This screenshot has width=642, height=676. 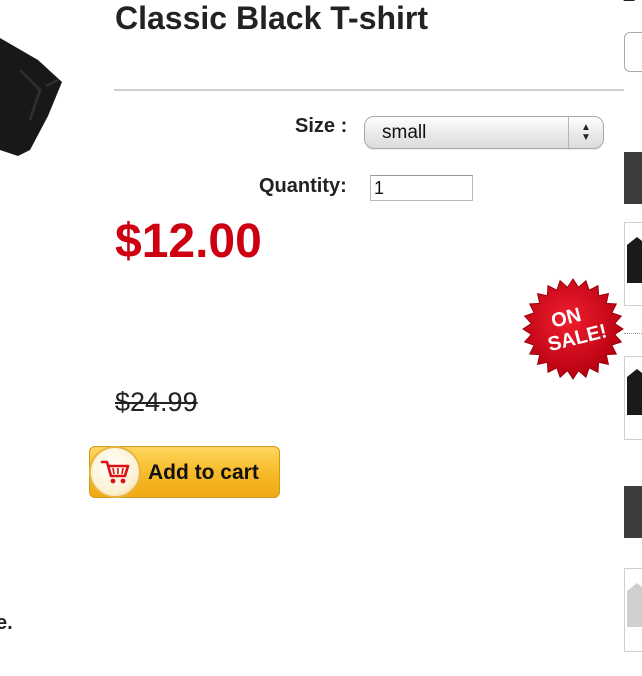 I want to click on quantity-input, so click(x=421, y=188).